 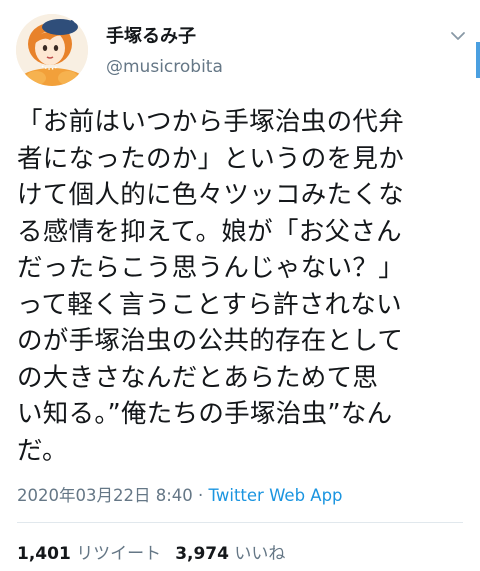 I want to click on avatar, so click(x=52, y=50).